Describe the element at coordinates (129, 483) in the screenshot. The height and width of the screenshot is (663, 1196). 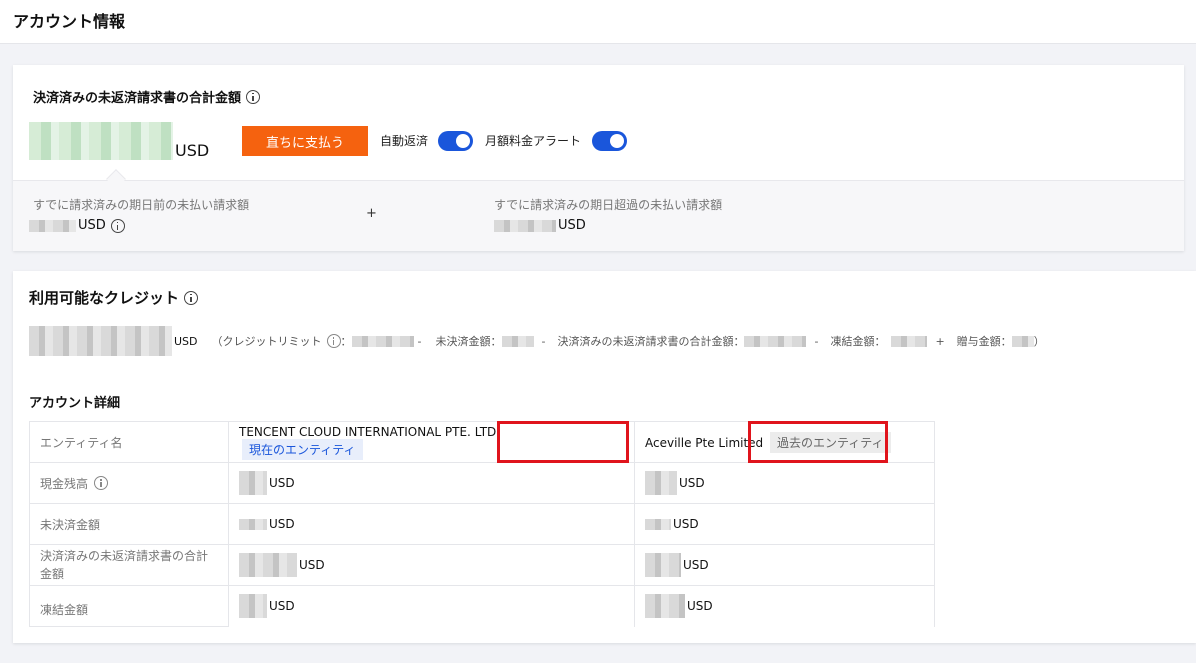
I see `row-label: 現金残高` at that location.